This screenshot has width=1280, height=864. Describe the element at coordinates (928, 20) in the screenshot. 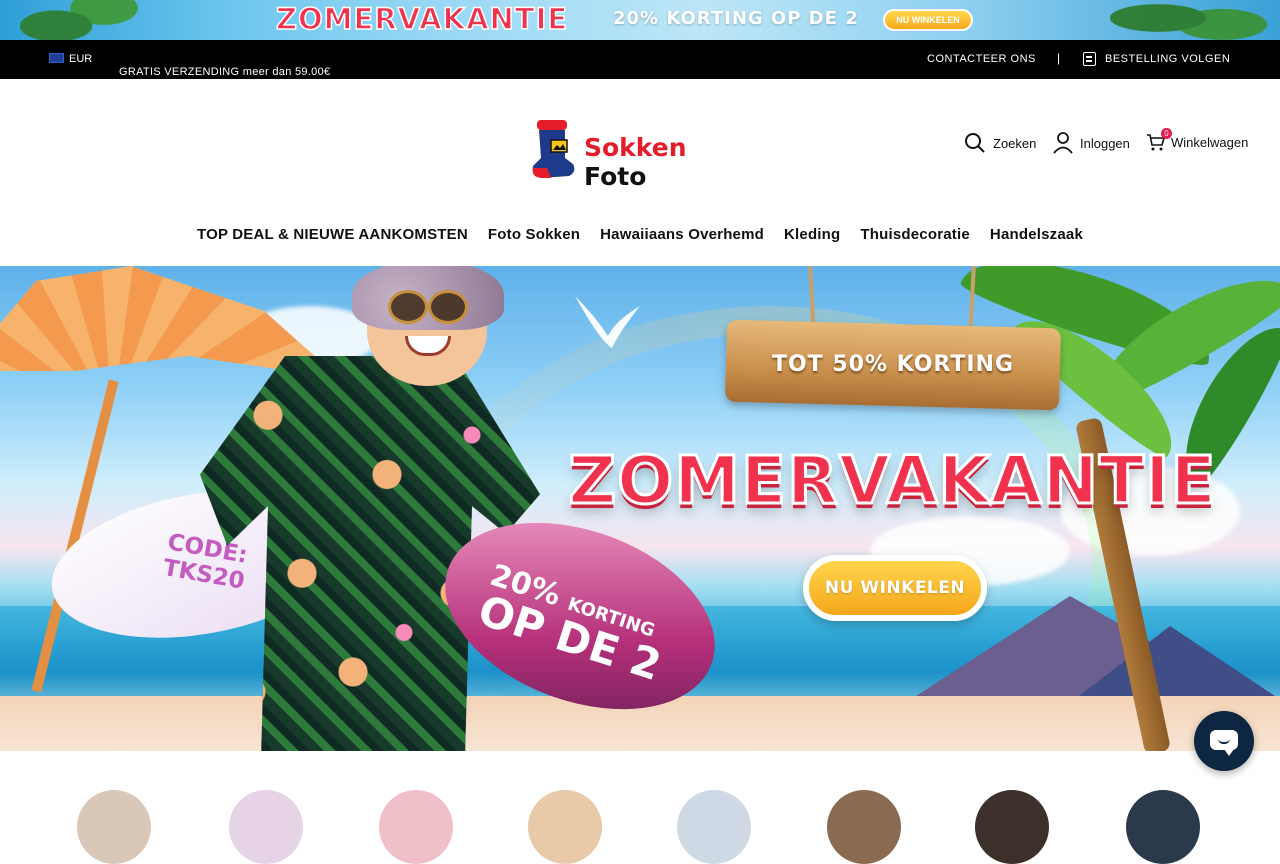

I see `promo-shop-button: NU WINKELEN` at that location.